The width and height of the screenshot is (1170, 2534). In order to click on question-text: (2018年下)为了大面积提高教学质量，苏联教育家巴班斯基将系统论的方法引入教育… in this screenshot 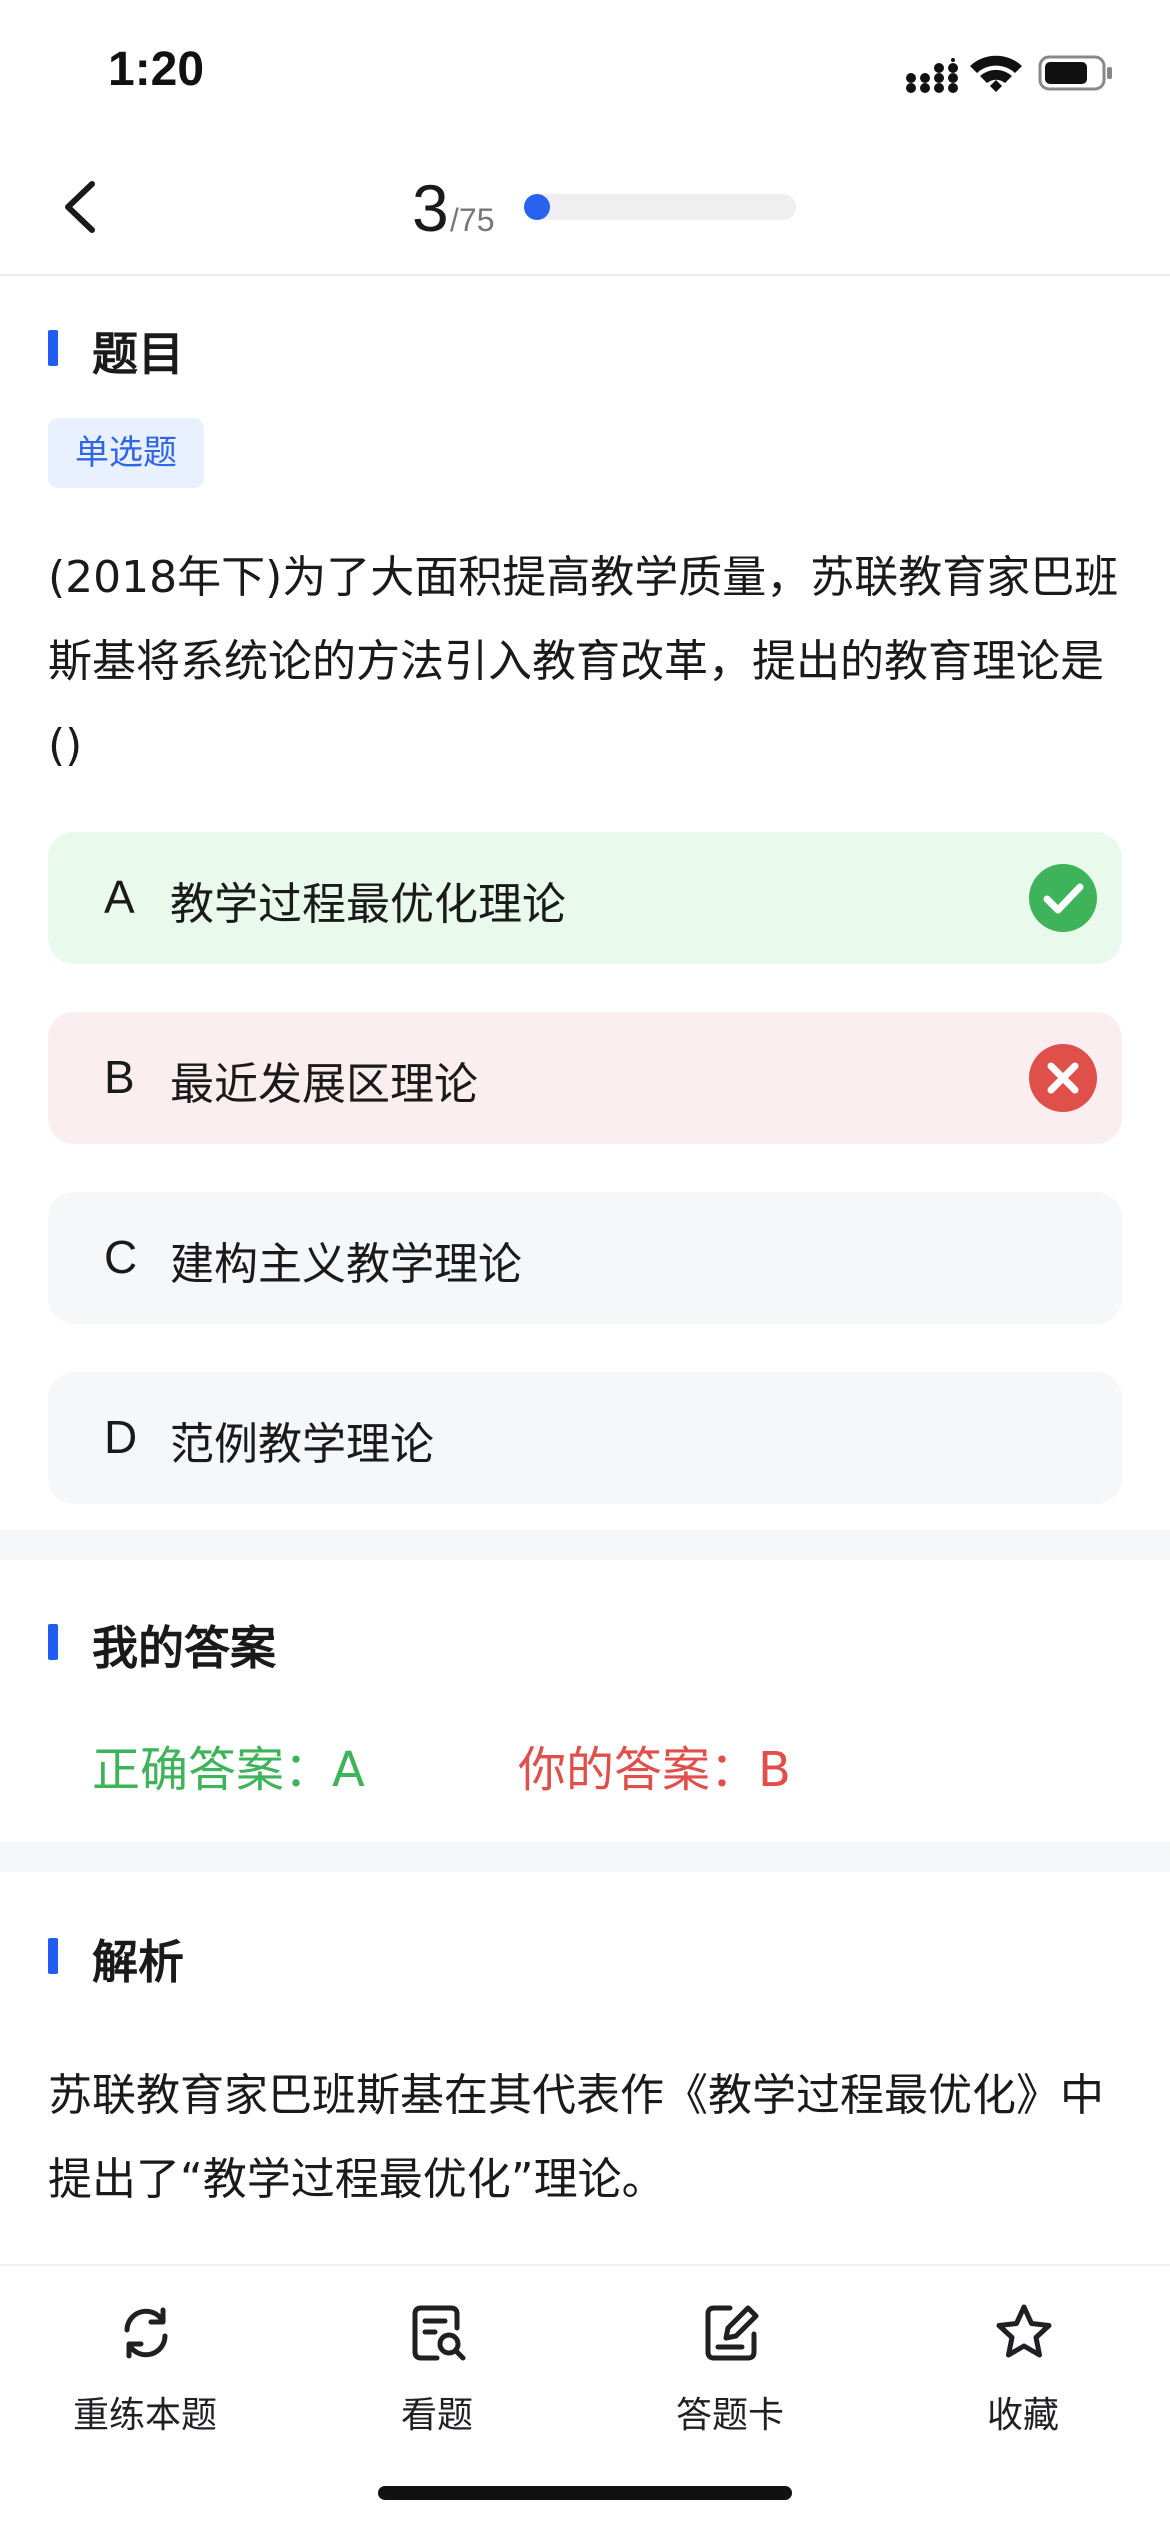, I will do `click(583, 661)`.